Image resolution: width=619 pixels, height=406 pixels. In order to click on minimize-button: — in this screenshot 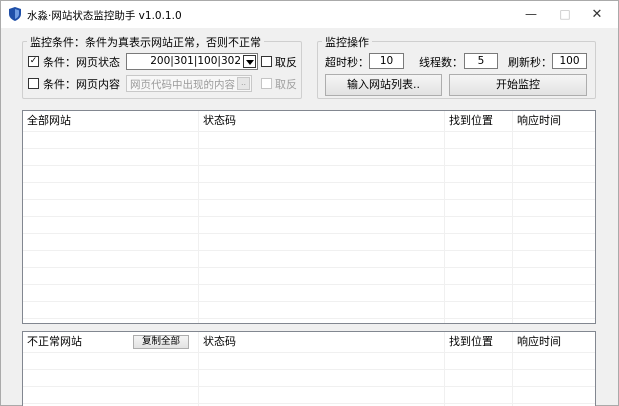, I will do `click(531, 14)`.